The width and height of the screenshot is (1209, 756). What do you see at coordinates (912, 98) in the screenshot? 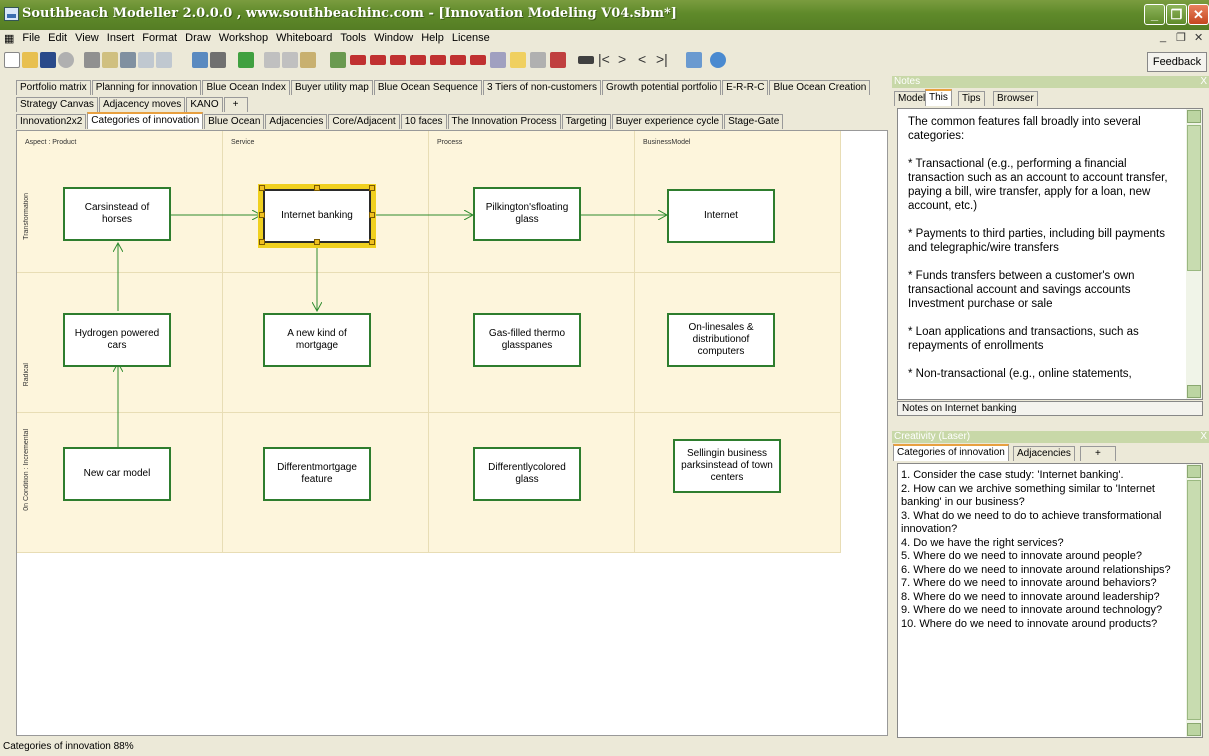
I see `notes-tab-model: Model` at bounding box center [912, 98].